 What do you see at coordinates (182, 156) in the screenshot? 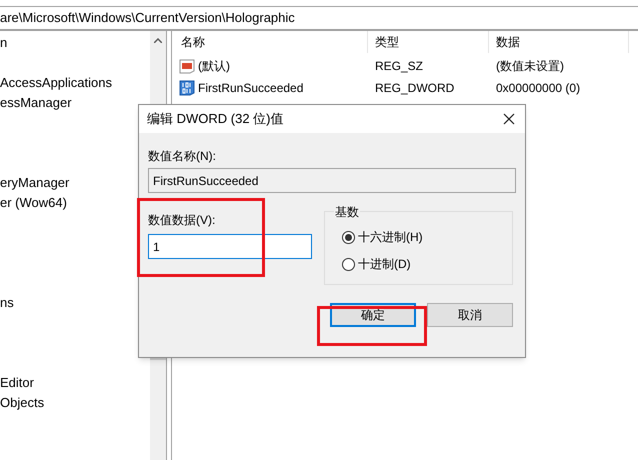
I see `value-name-label: 数值名称(N):` at bounding box center [182, 156].